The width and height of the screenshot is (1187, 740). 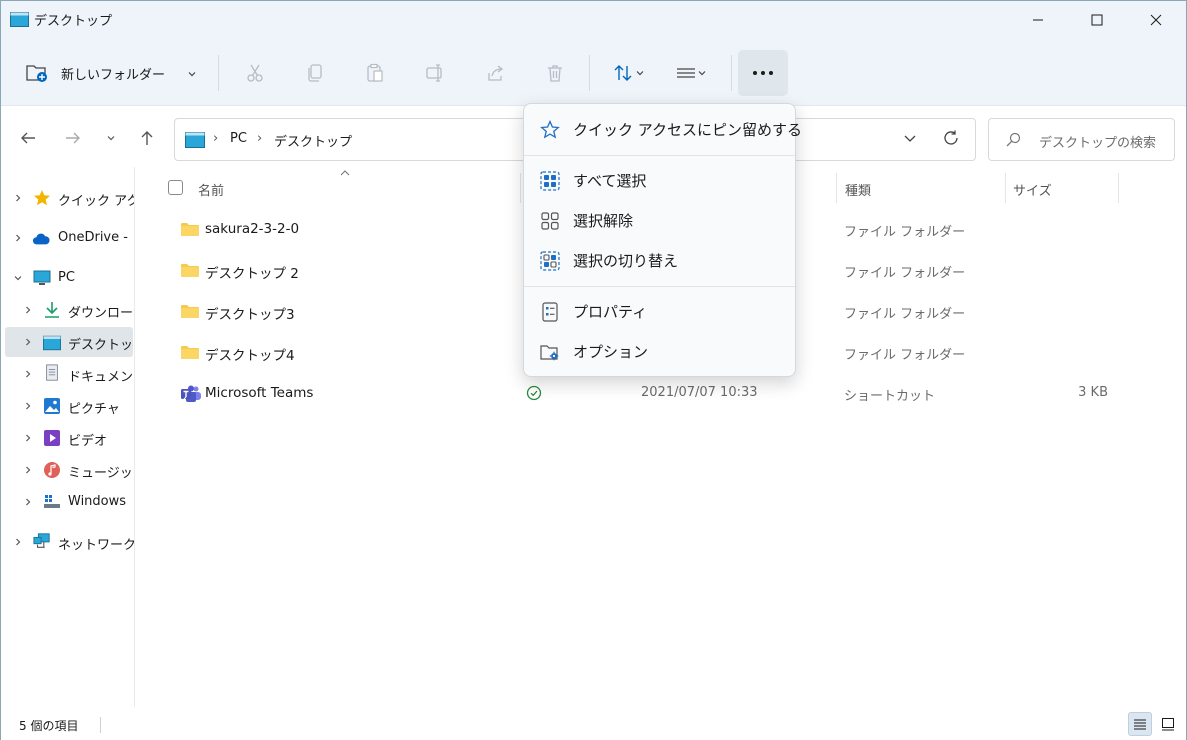 I want to click on forward-button, so click(x=73, y=138).